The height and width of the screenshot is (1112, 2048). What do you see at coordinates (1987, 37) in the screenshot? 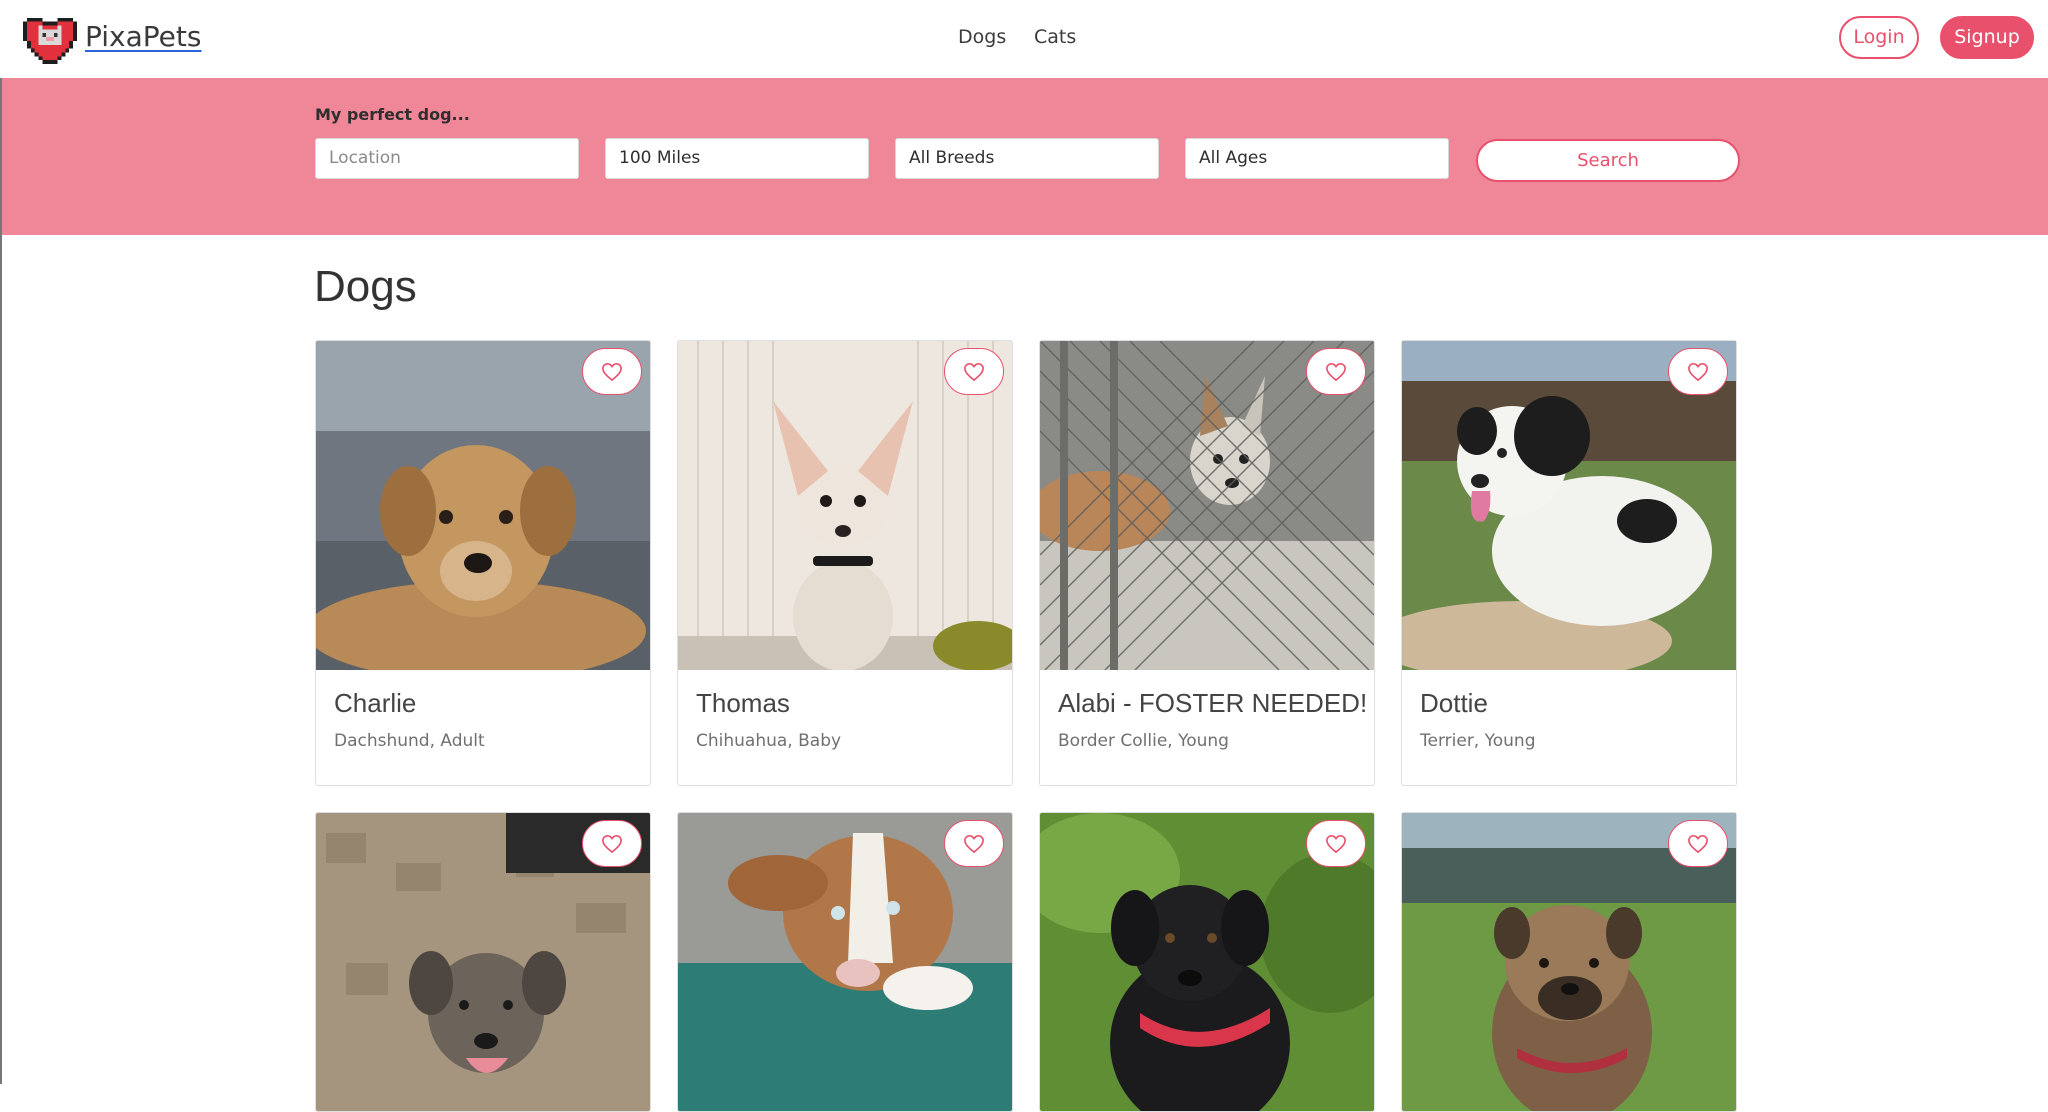
I see `signup-button: Signup` at bounding box center [1987, 37].